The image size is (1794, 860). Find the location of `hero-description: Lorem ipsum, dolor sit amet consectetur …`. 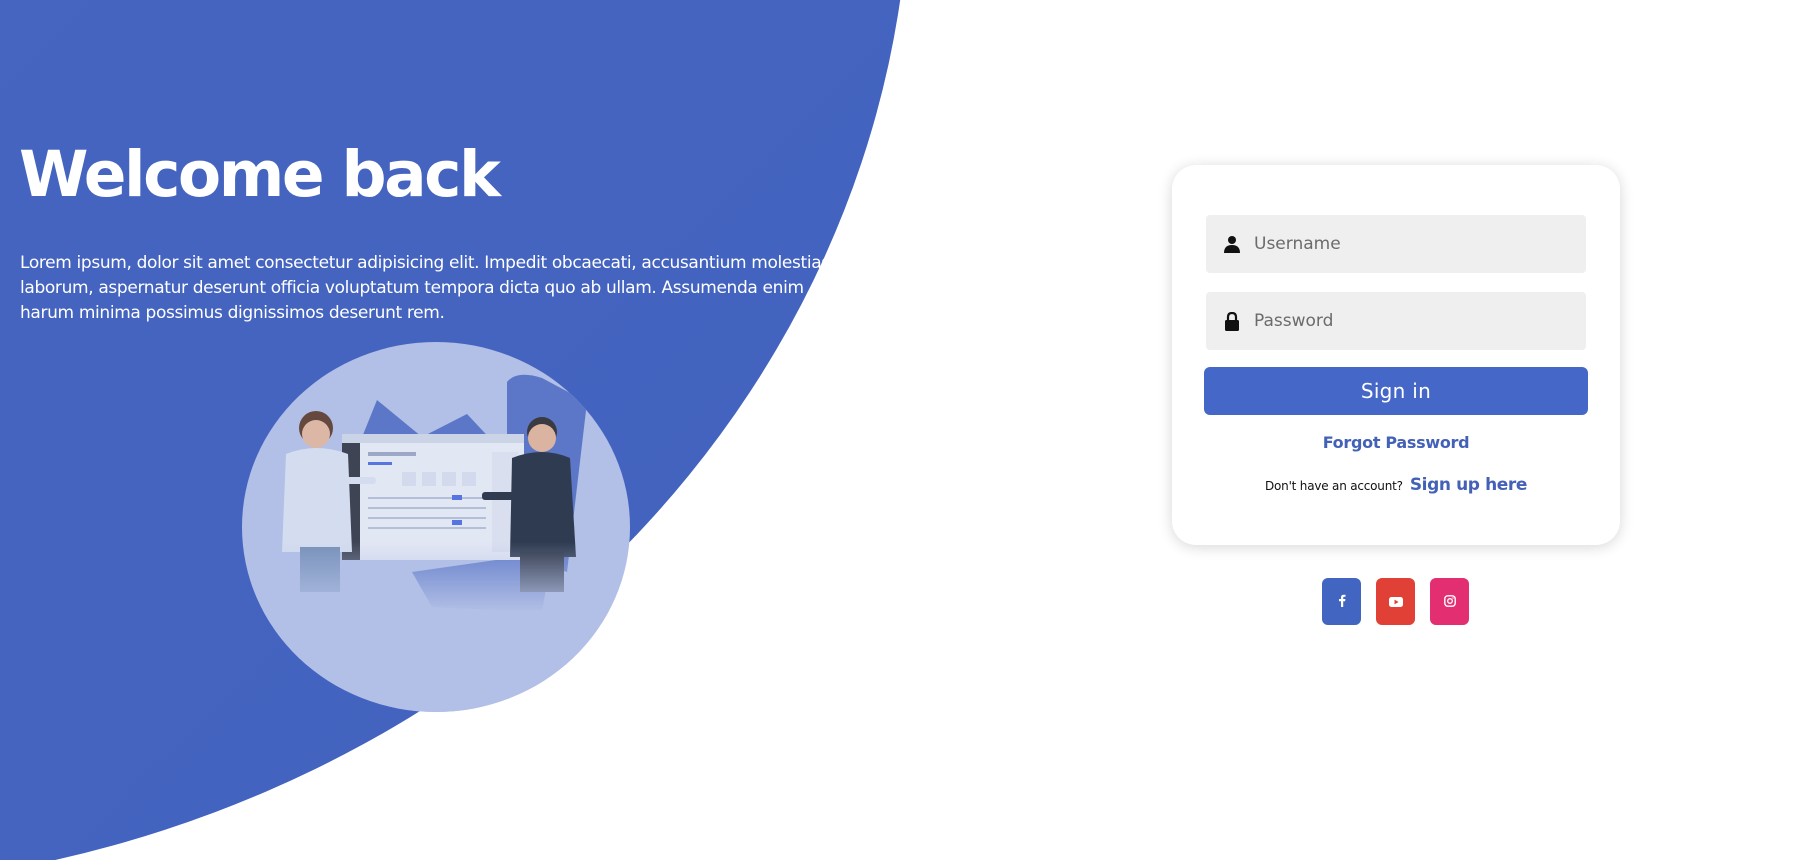

hero-description: Lorem ipsum, dolor sit amet consectetur … is located at coordinates (427, 288).